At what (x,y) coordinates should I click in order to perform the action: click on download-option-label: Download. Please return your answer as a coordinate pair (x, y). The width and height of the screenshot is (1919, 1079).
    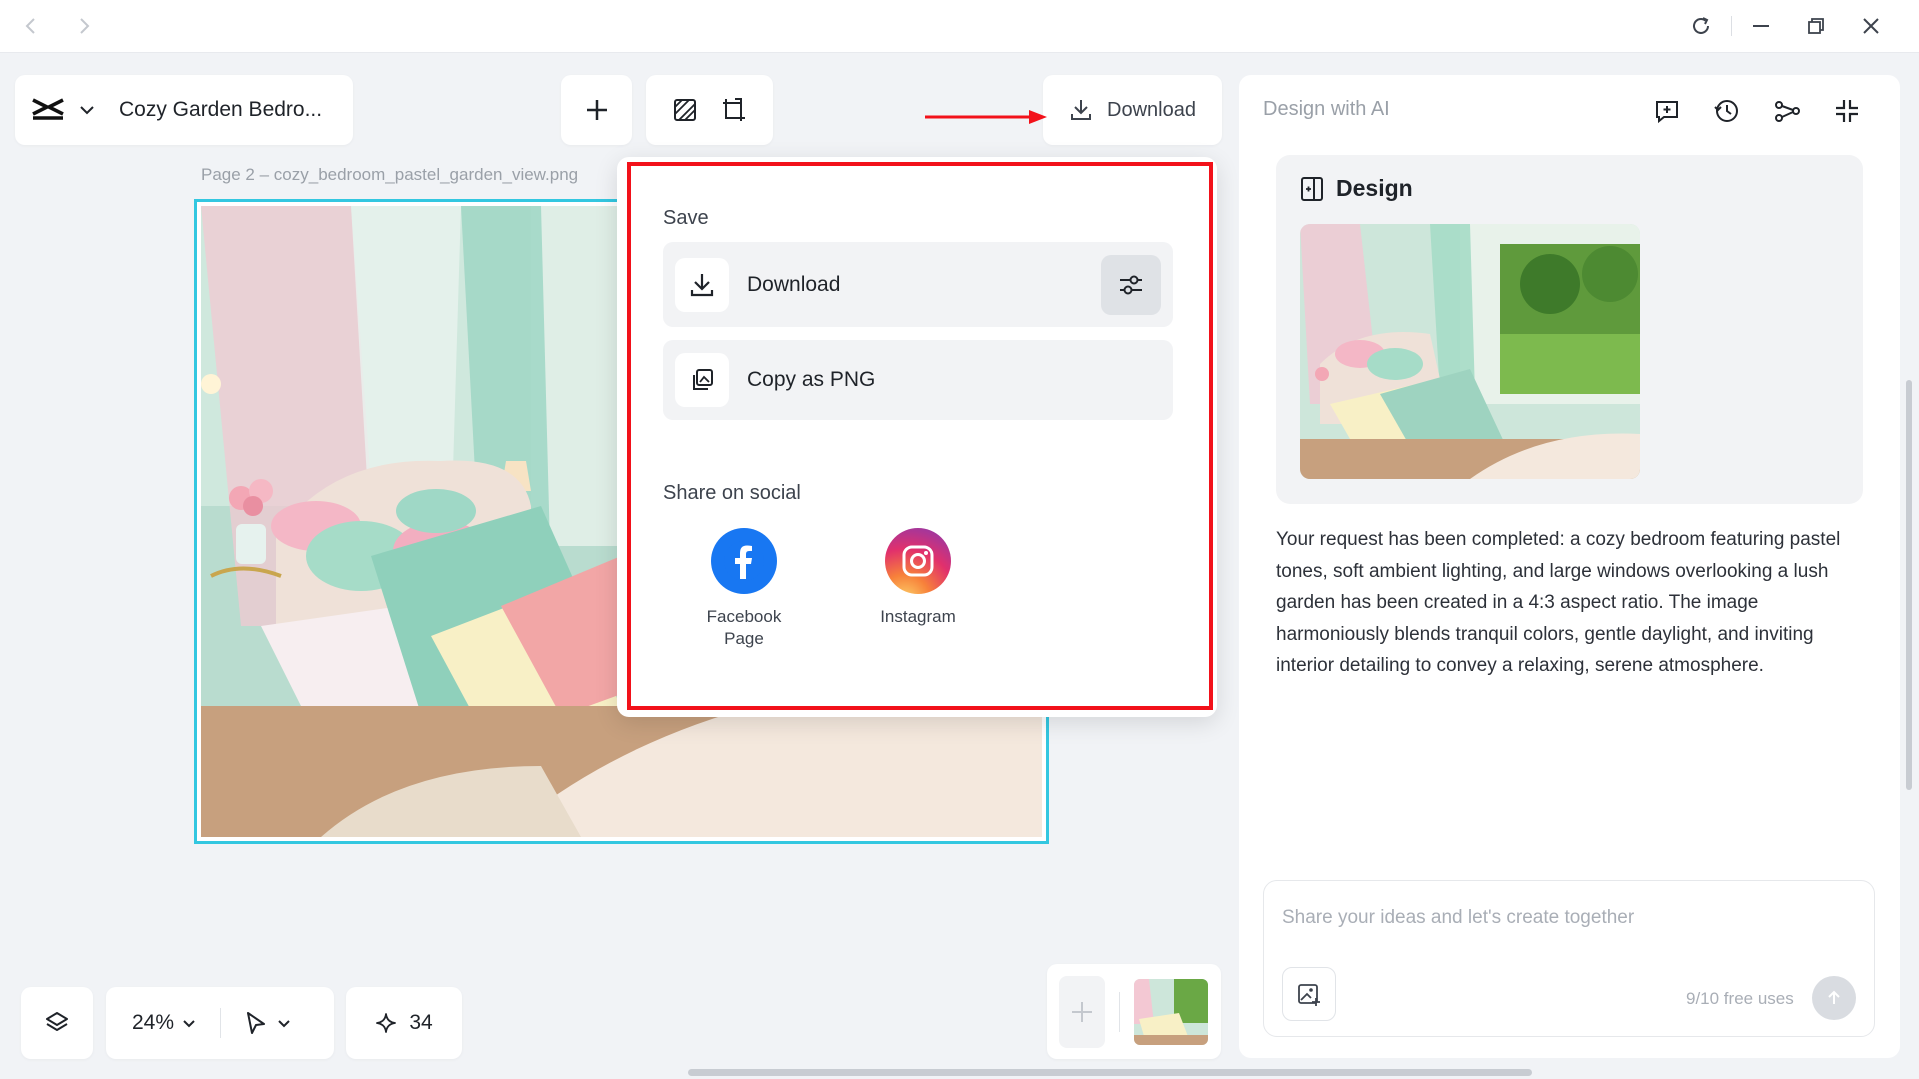
    Looking at the image, I should click on (794, 284).